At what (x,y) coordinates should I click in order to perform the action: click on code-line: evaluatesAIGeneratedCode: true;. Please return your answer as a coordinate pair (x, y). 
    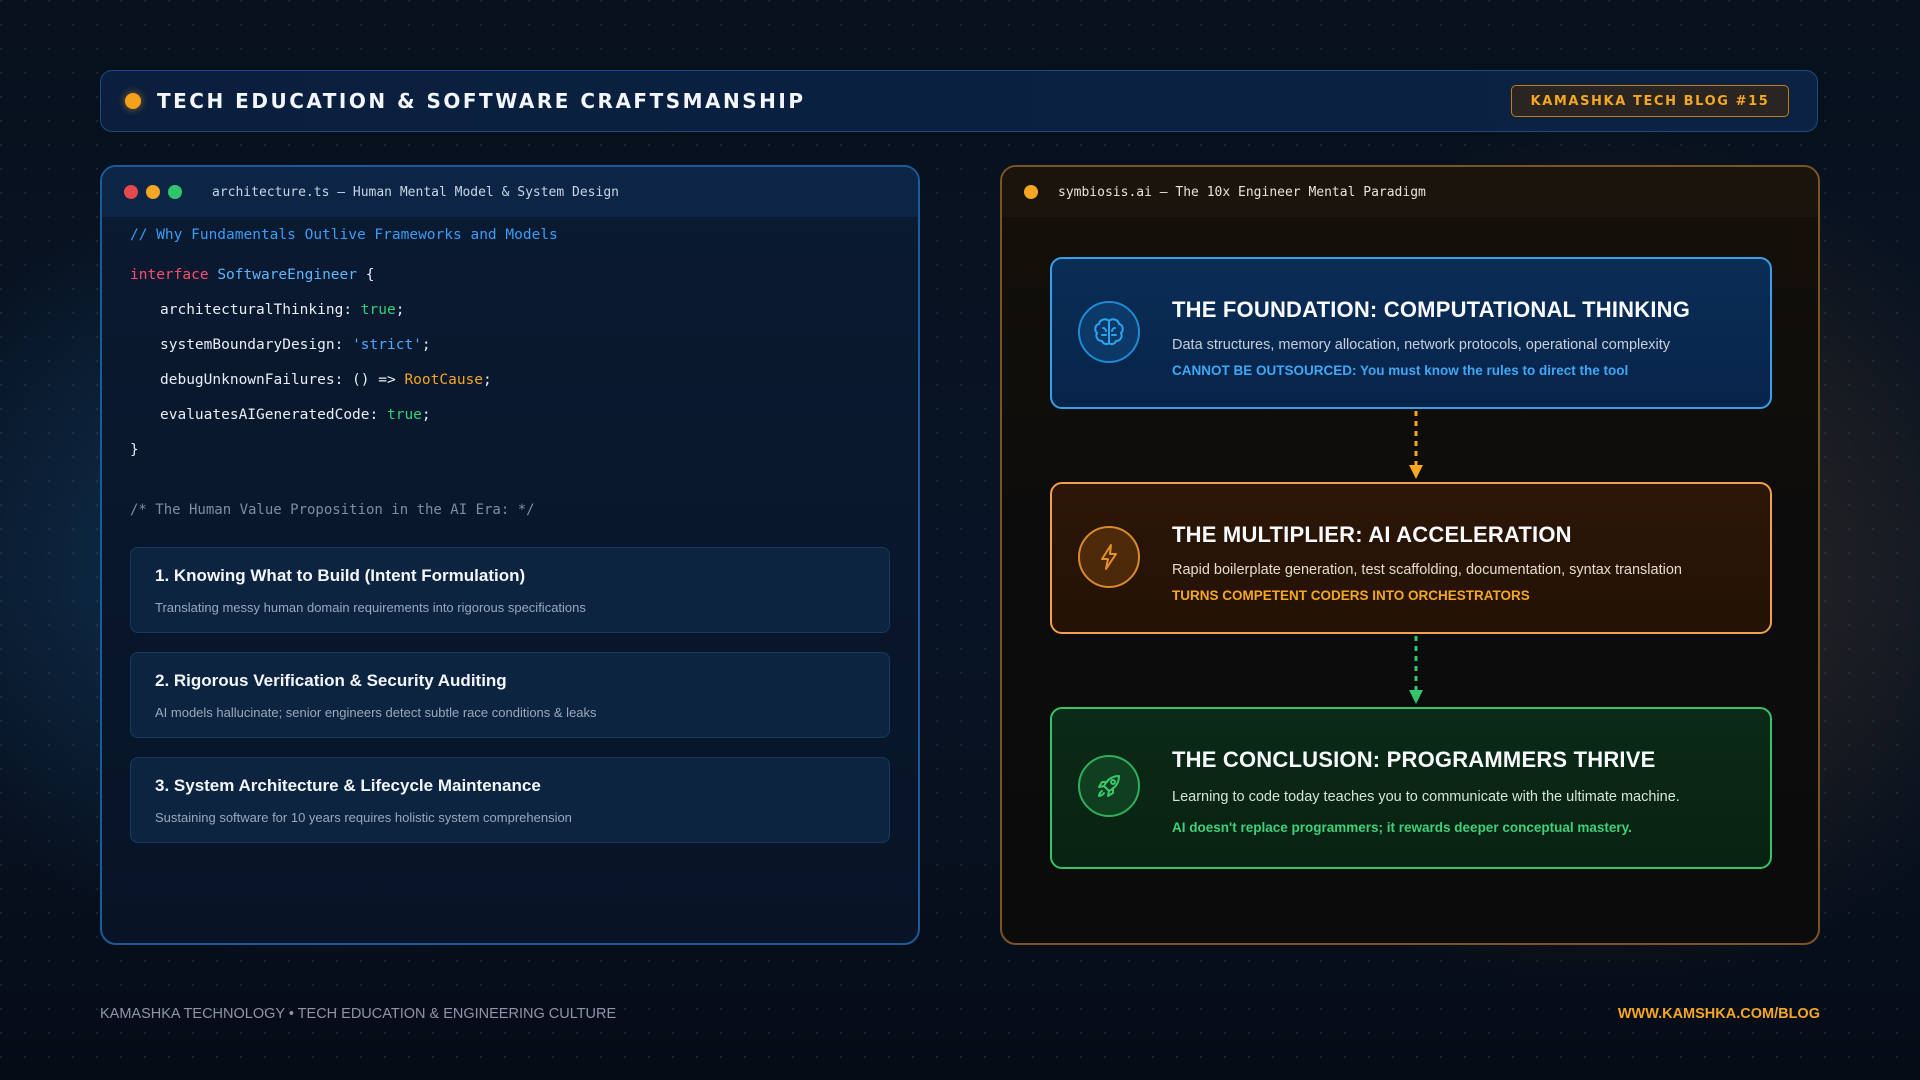
    Looking at the image, I should click on (295, 415).